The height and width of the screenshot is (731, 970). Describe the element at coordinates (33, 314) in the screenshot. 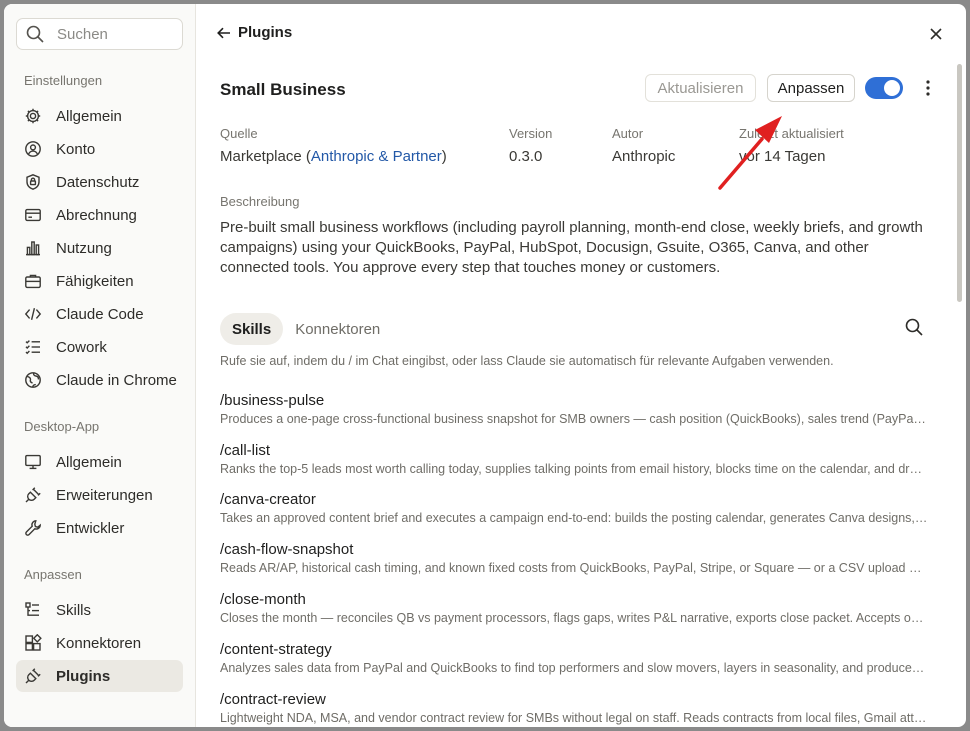

I see `code-icon` at that location.